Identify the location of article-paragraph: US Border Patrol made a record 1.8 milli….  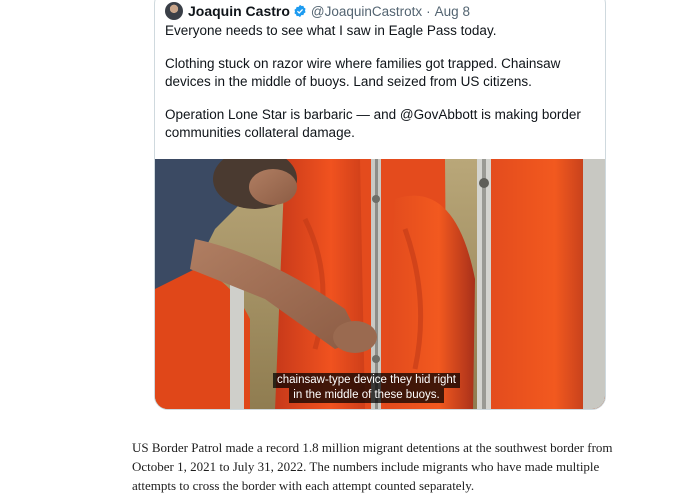
(372, 466).